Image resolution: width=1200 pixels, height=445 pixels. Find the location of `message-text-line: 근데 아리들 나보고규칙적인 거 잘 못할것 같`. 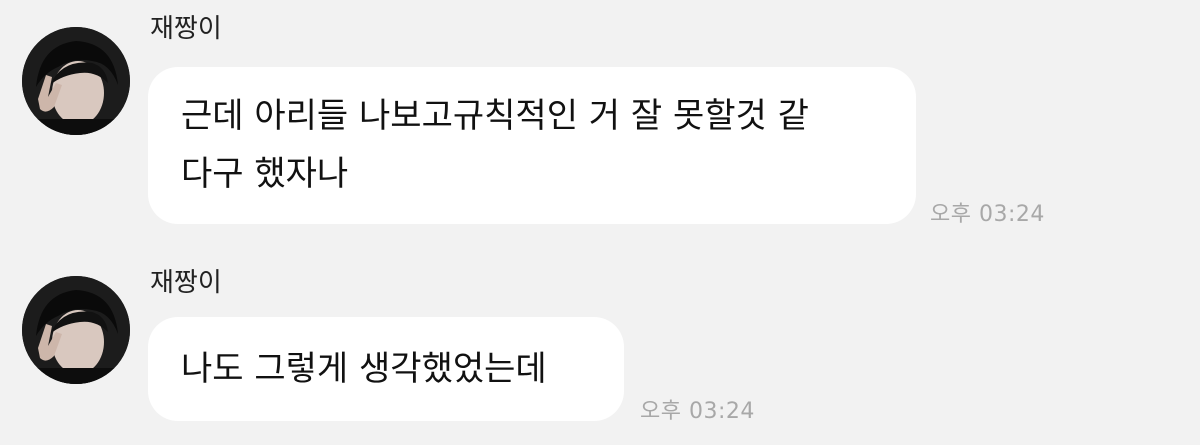

message-text-line: 근데 아리들 나보고규칙적인 거 잘 못할것 같 is located at coordinates (495, 116).